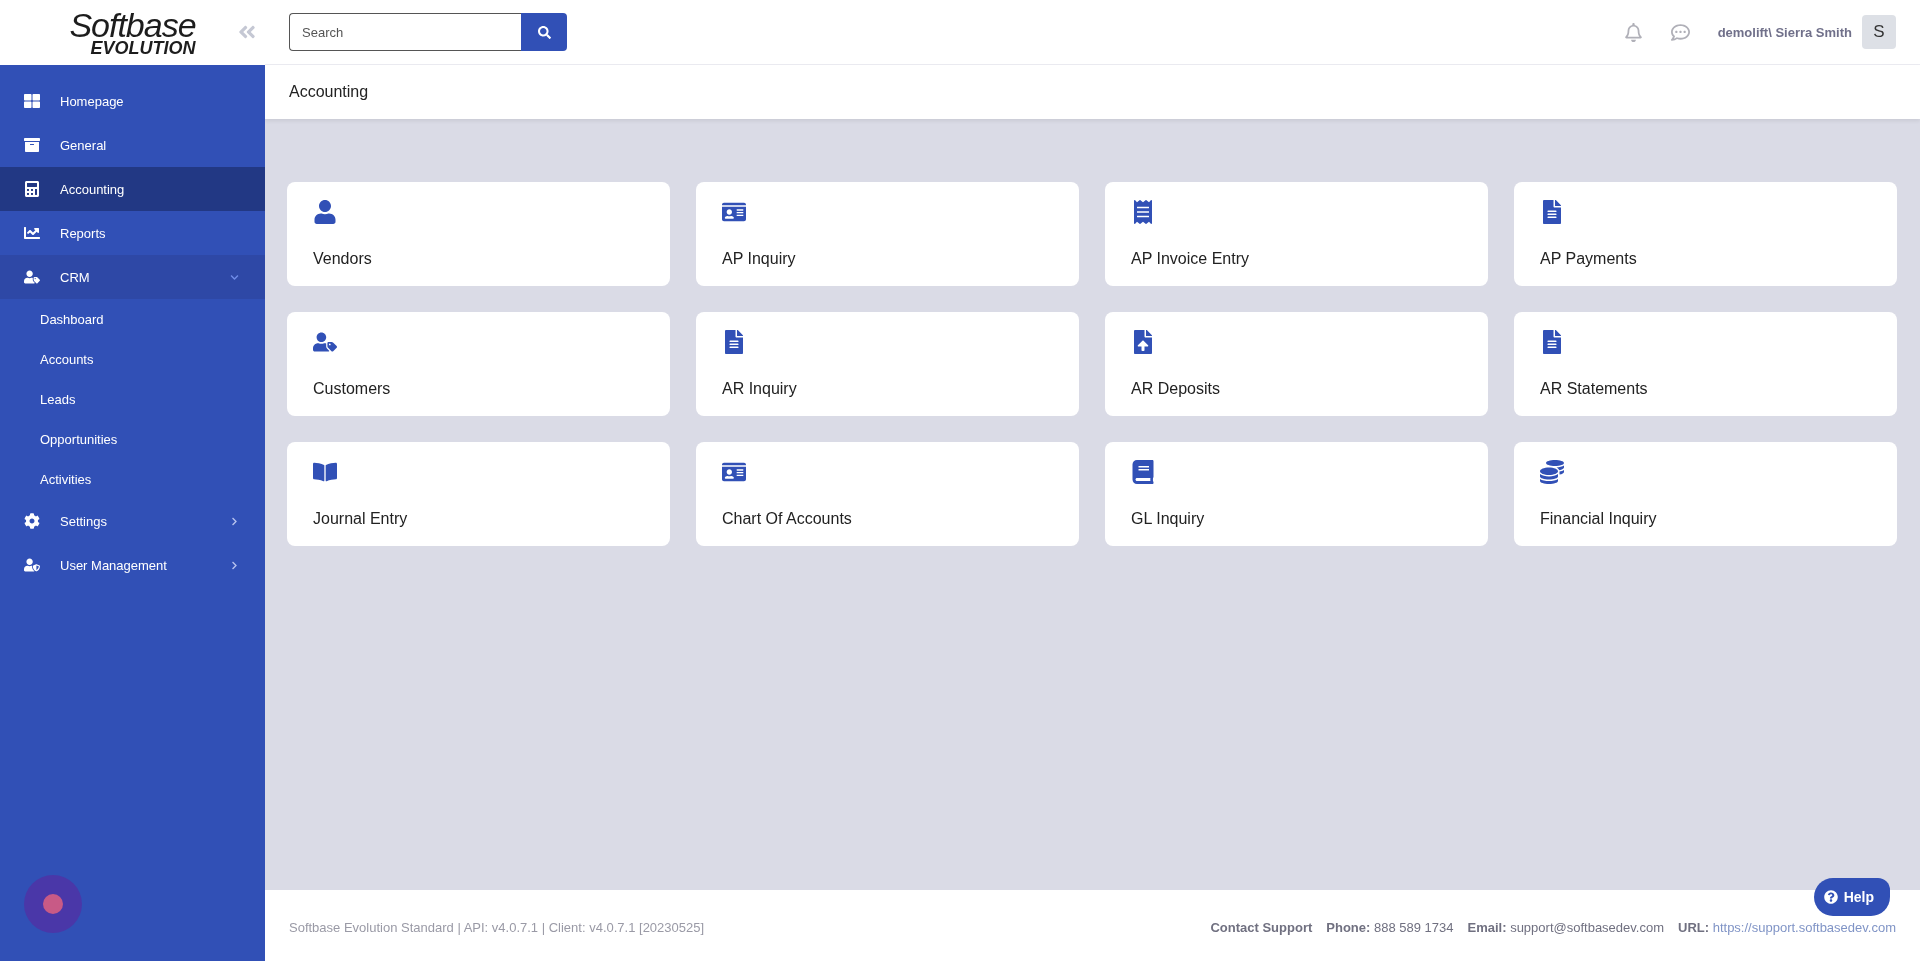 This screenshot has height=961, width=1920. What do you see at coordinates (132, 277) in the screenshot?
I see `sidebar-item: CRM` at bounding box center [132, 277].